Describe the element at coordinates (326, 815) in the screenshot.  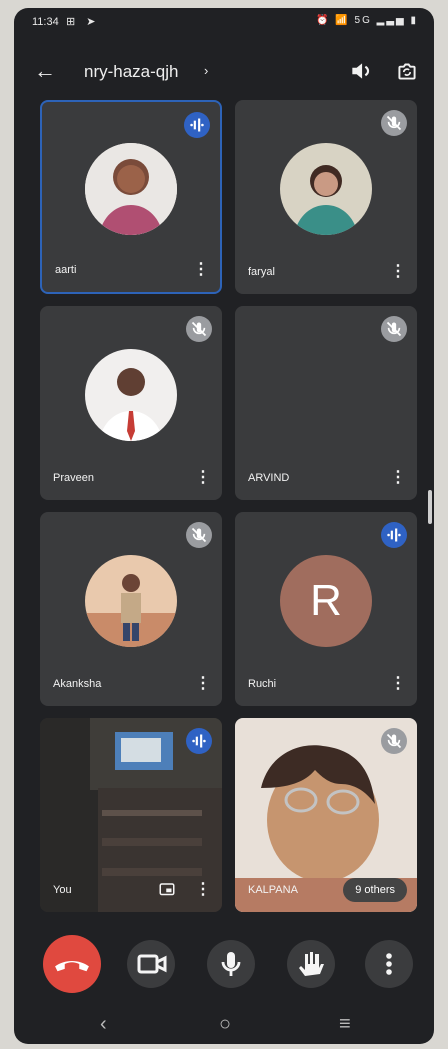
I see `participant-tile-kalpana: KALPANA 9 others` at that location.